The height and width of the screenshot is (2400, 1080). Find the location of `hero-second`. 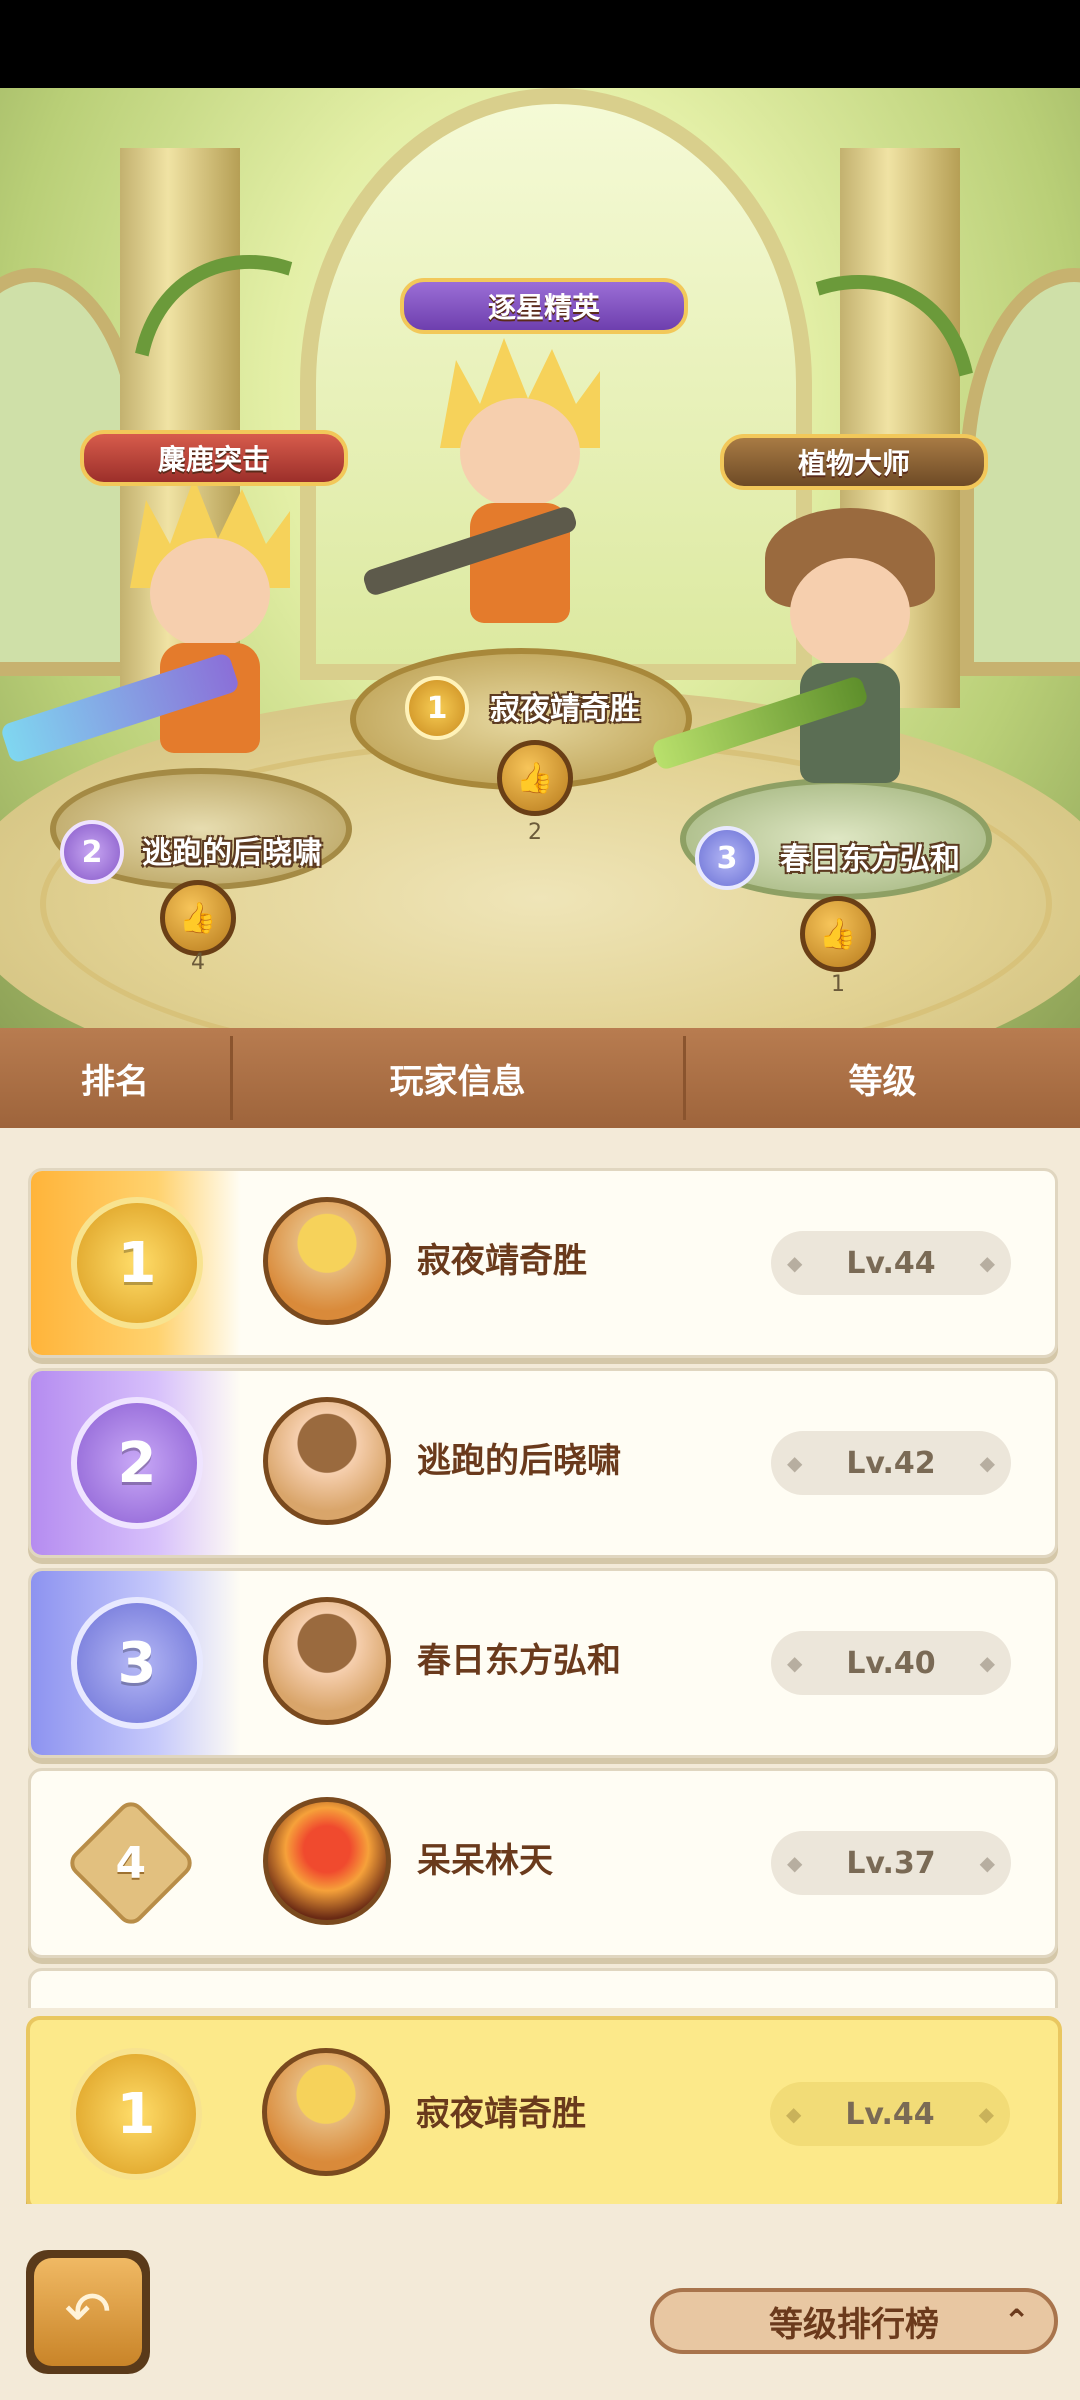

hero-second is located at coordinates (160, 638).